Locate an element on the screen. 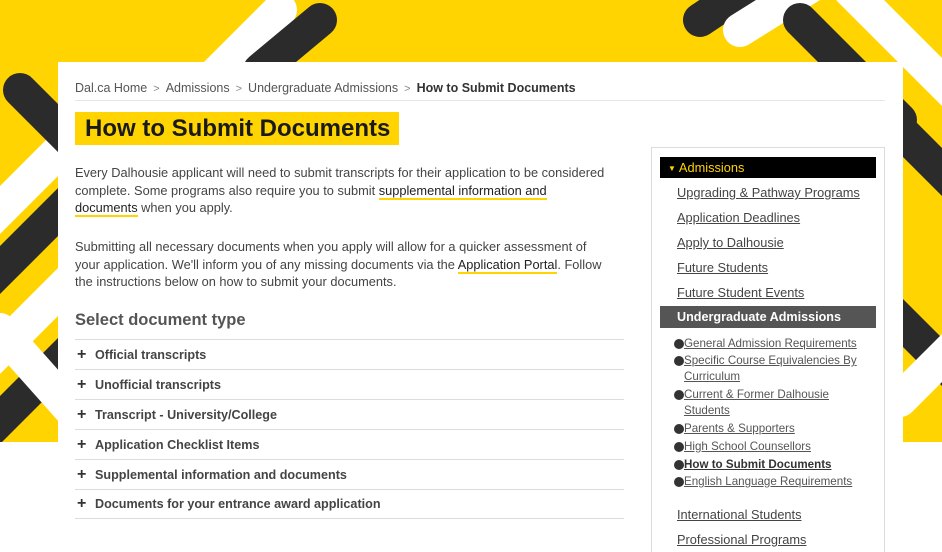  sidebar-subitem-label: High School Counsellors is located at coordinates (747, 446).